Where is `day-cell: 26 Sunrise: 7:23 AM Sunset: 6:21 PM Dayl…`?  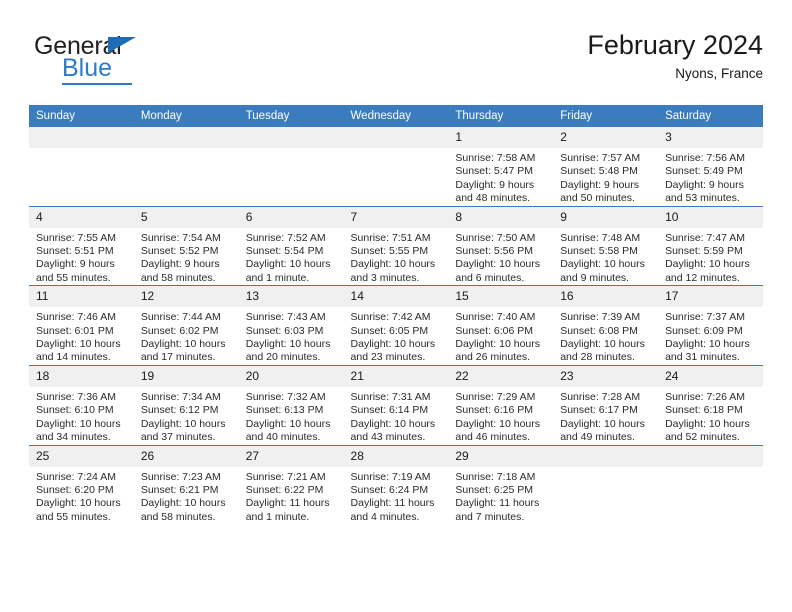 day-cell: 26 Sunrise: 7:23 AM Sunset: 6:21 PM Dayl… is located at coordinates (186, 484).